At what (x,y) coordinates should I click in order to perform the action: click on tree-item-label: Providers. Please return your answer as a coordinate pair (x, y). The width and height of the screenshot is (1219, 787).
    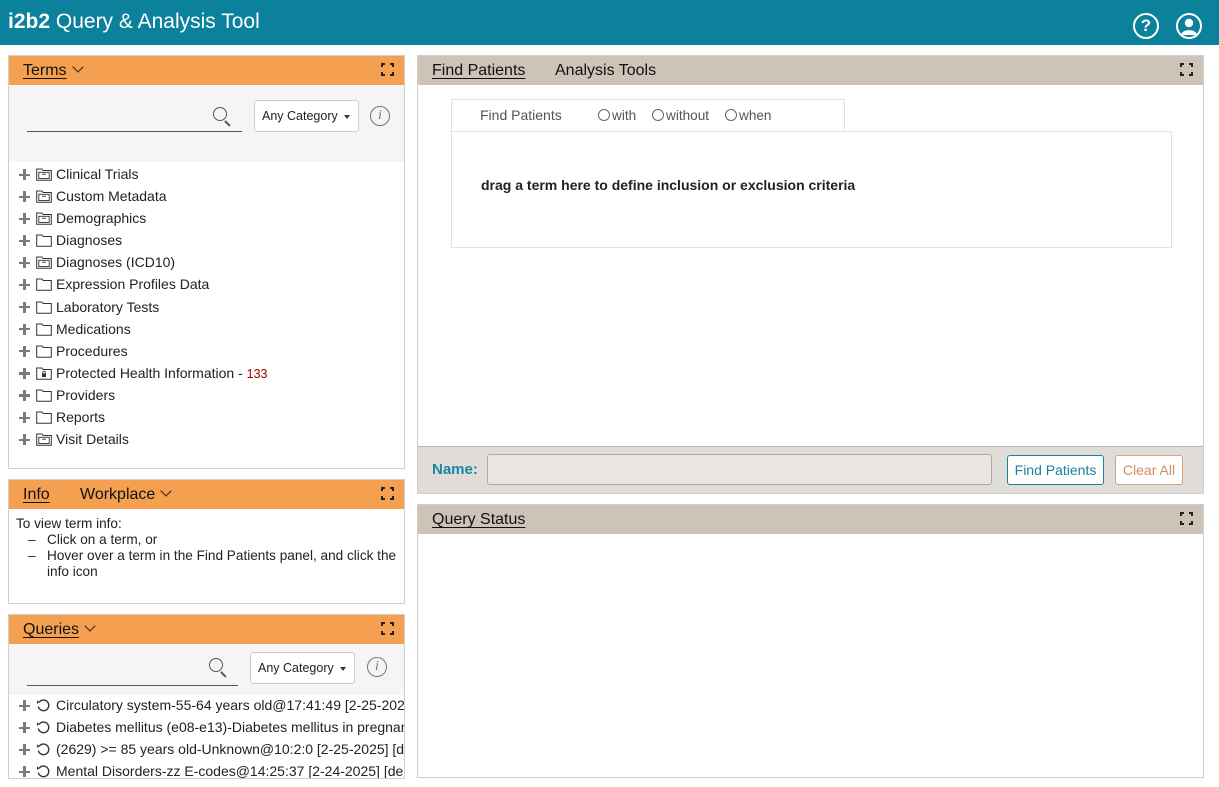
    Looking at the image, I should click on (85, 395).